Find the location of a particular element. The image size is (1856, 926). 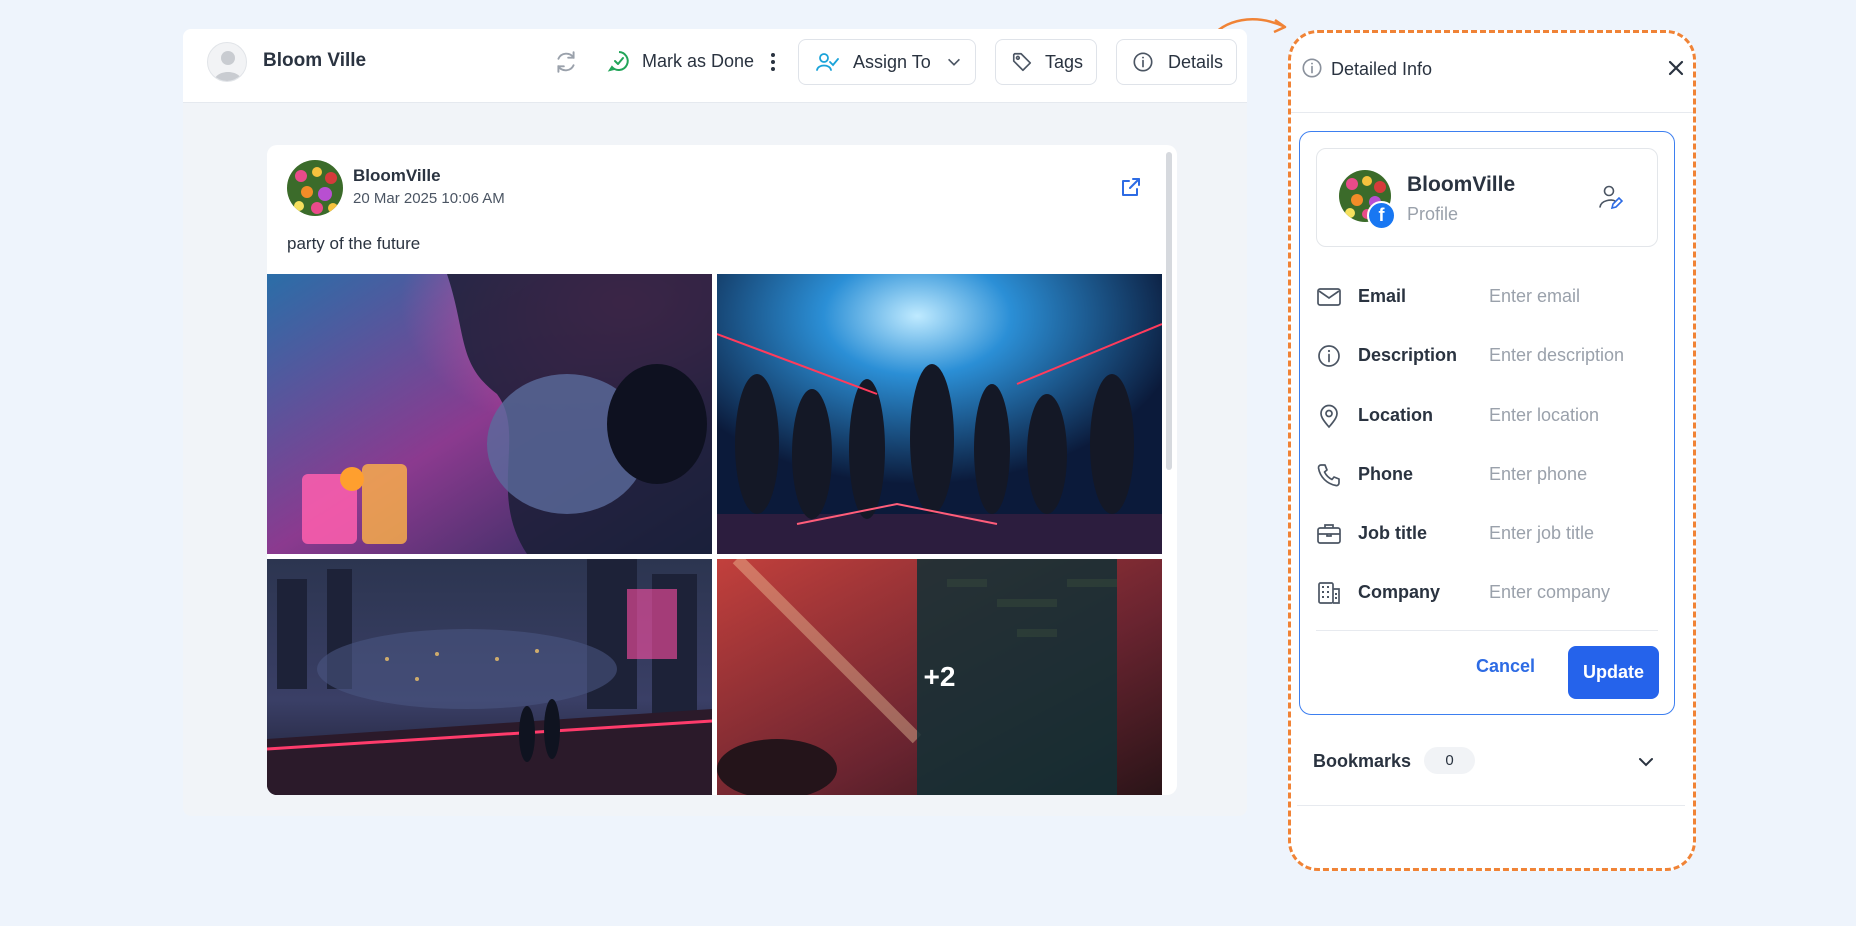

assign-user-icon is located at coordinates (827, 62).